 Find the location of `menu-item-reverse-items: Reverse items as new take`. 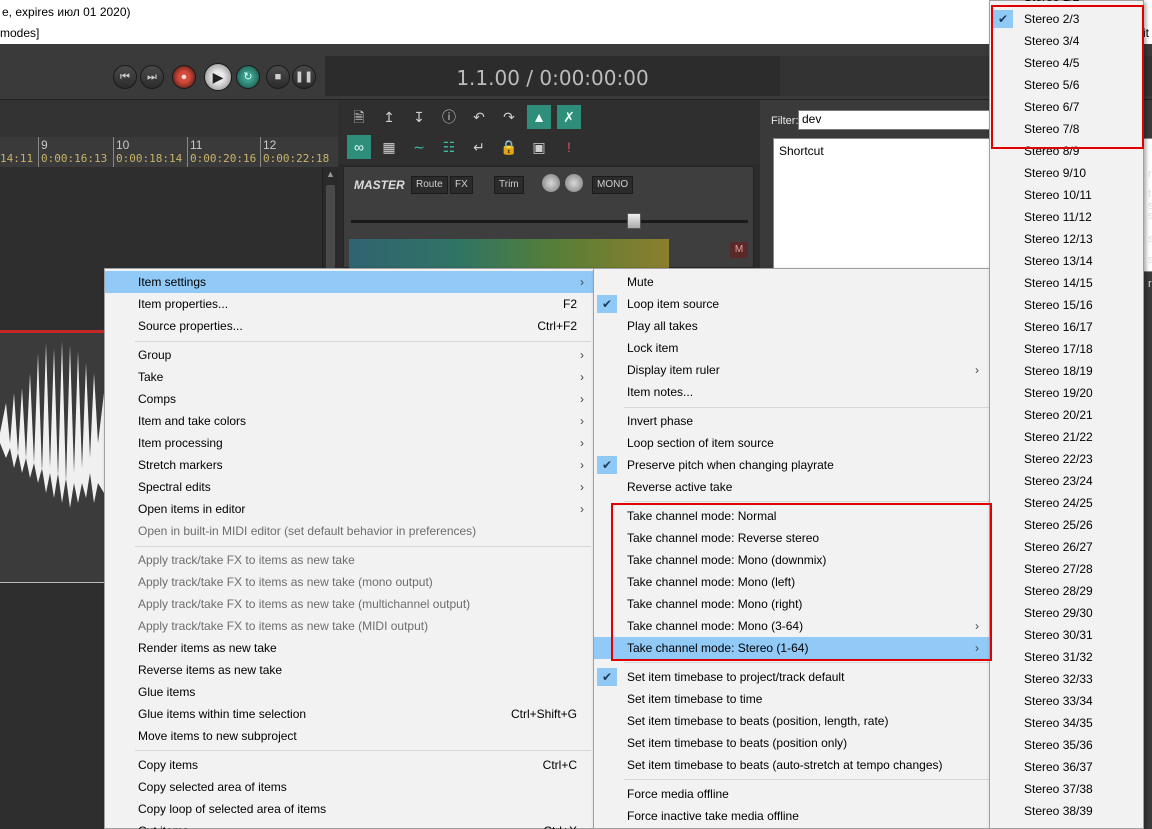

menu-item-reverse-items: Reverse items as new take is located at coordinates (349, 670).